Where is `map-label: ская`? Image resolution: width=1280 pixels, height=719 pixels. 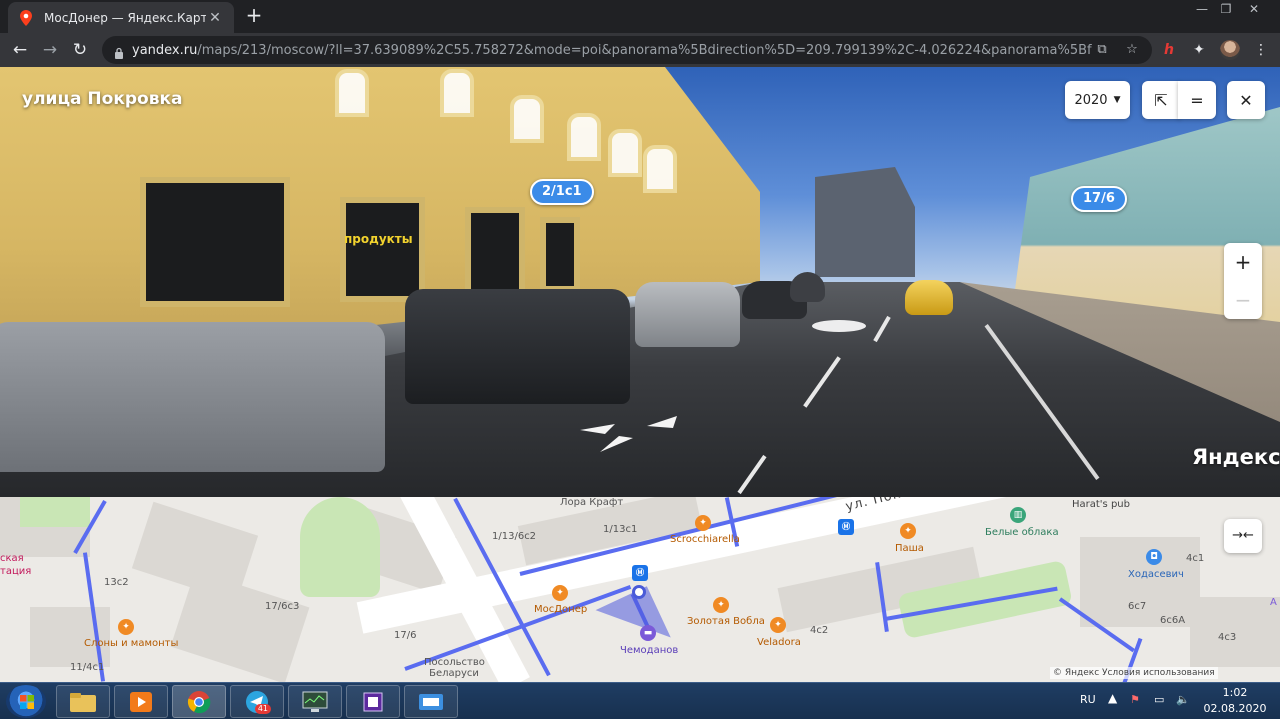
map-label: ская is located at coordinates (12, 558).